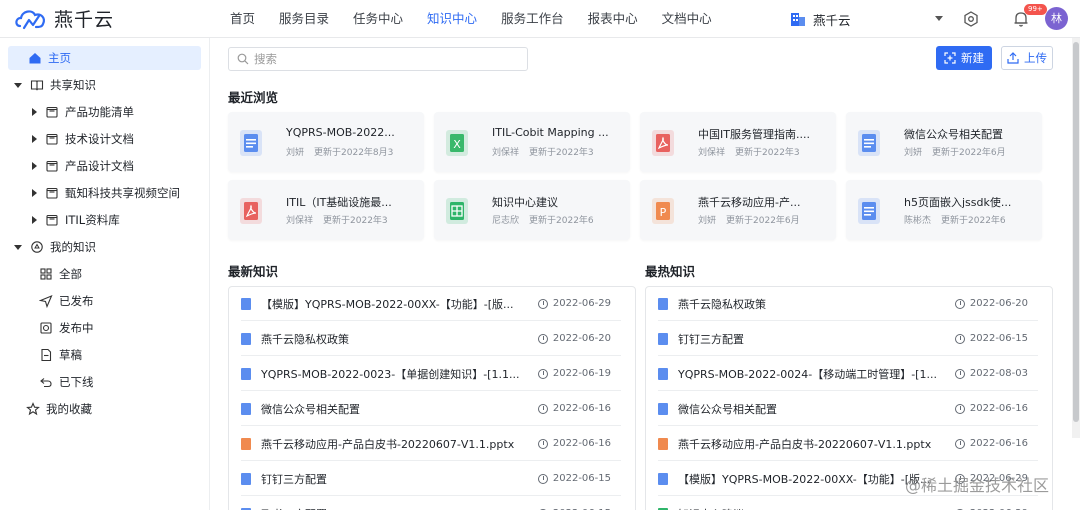 This screenshot has height=510, width=1080. What do you see at coordinates (574, 373) in the screenshot?
I see `list-item-date: 2022-06-19` at bounding box center [574, 373].